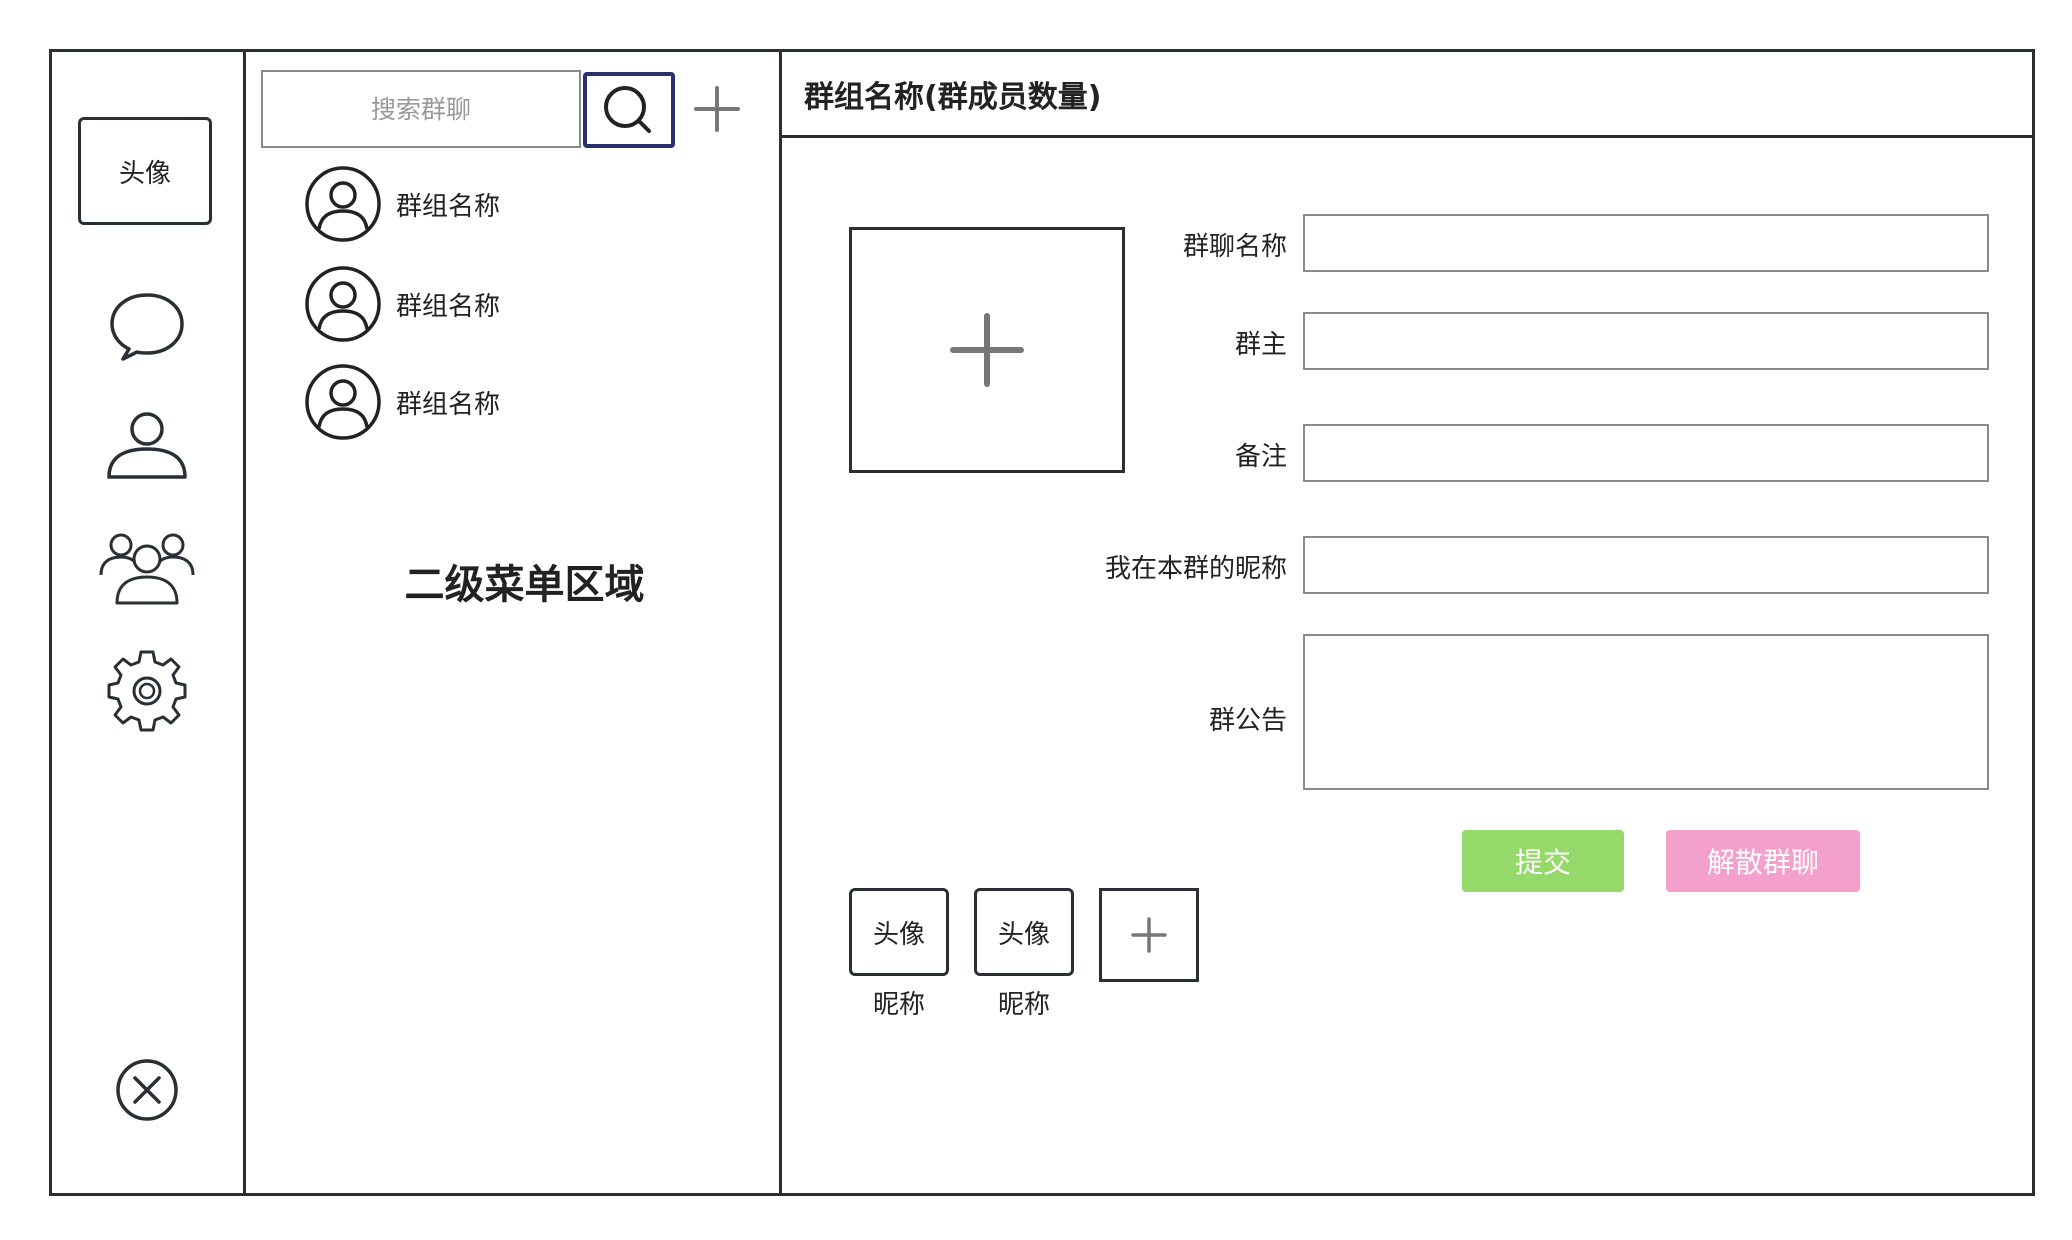 The image size is (2072, 1240). What do you see at coordinates (1260, 457) in the screenshot?
I see `remark-label: 备注` at bounding box center [1260, 457].